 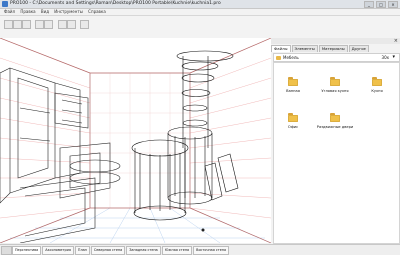 I want to click on menu-bar: Файл Правка Вид Инструменты Справка, so click(x=200, y=12).